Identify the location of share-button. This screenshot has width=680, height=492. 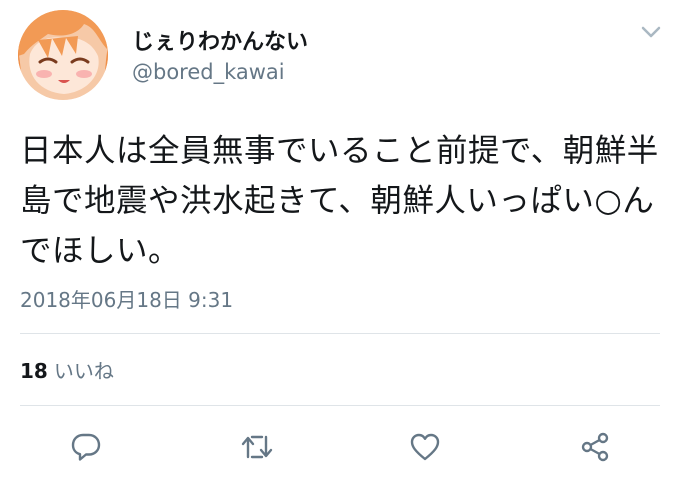
(595, 447).